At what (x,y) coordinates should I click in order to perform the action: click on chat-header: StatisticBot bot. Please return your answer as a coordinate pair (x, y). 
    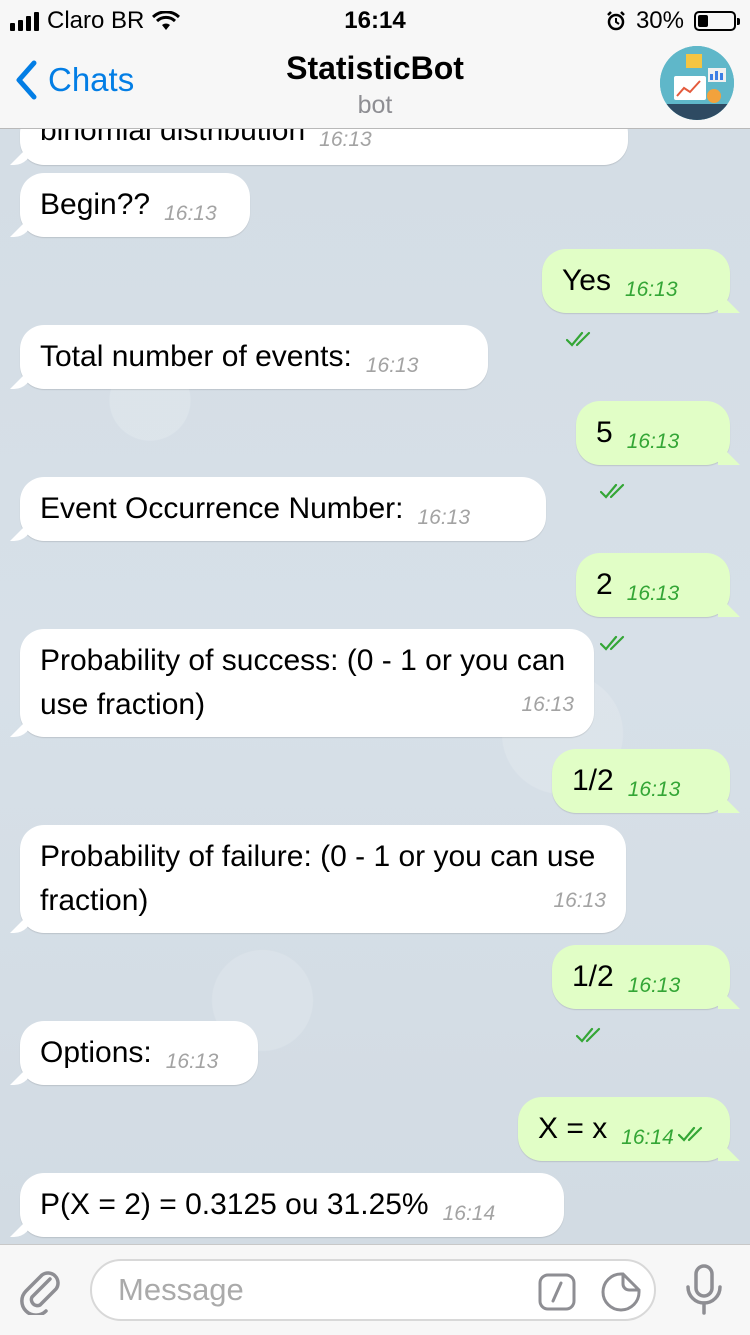
    Looking at the image, I should click on (375, 85).